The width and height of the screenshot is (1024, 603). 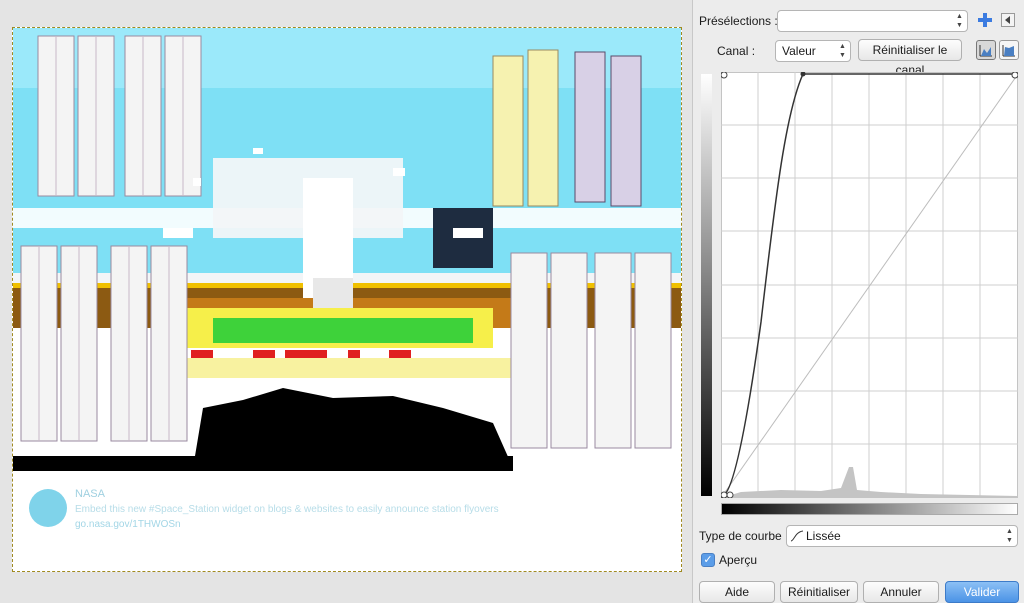 I want to click on add-preset-icon, so click(x=985, y=20).